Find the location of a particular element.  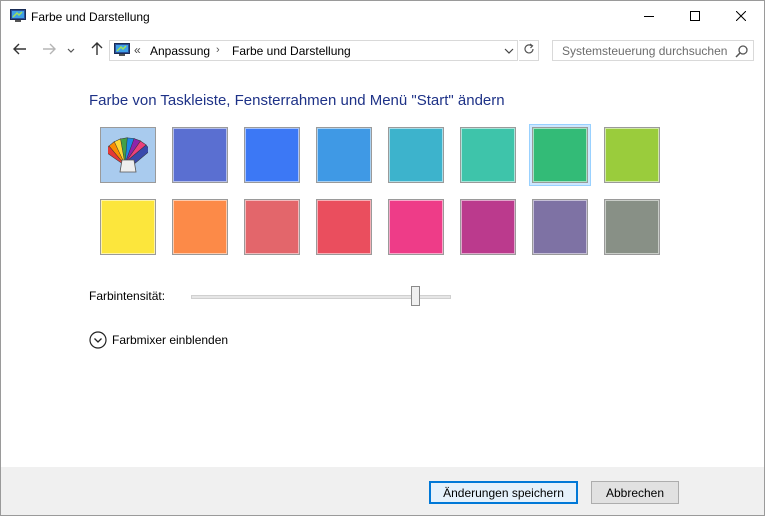

up-button is located at coordinates (97, 50).